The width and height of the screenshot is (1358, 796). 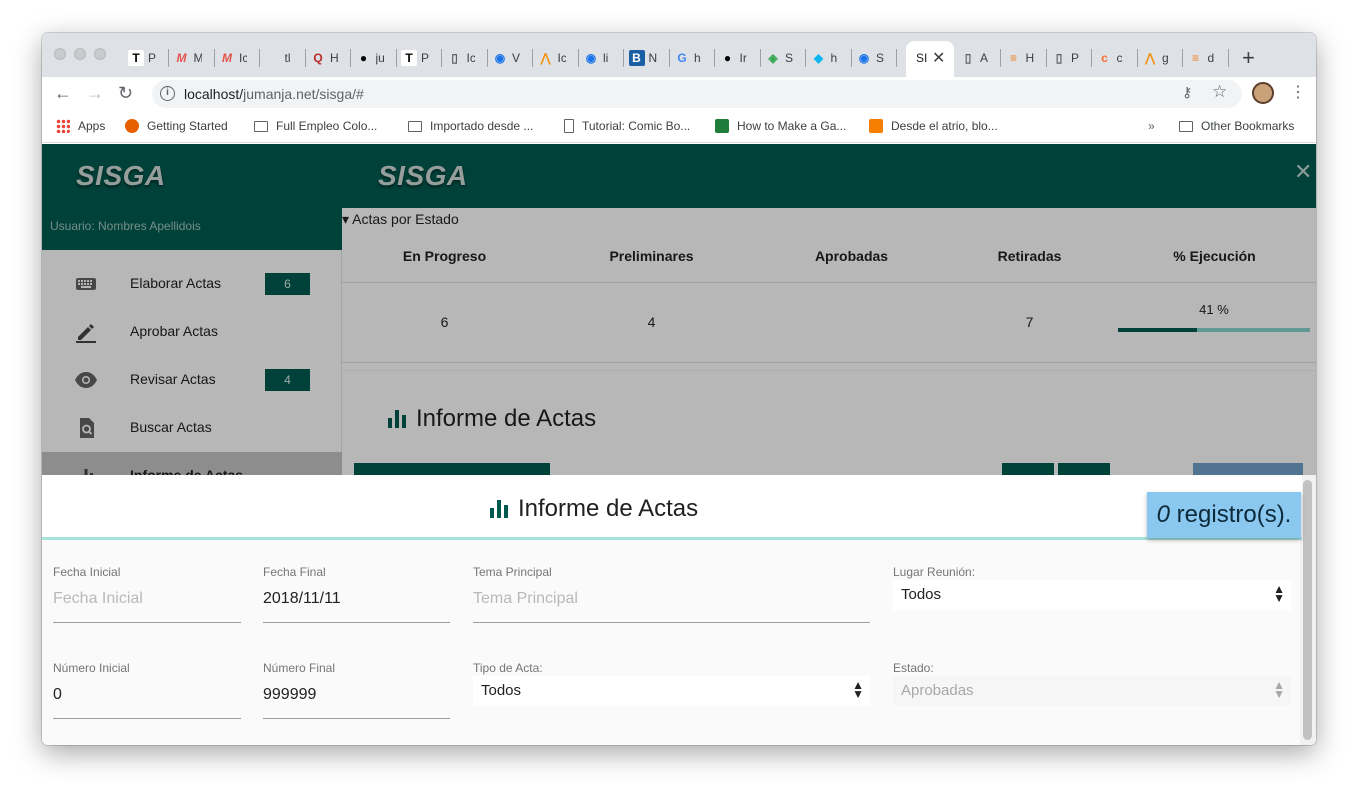 What do you see at coordinates (779, 58) in the screenshot?
I see `browser-tab: ◈ S` at bounding box center [779, 58].